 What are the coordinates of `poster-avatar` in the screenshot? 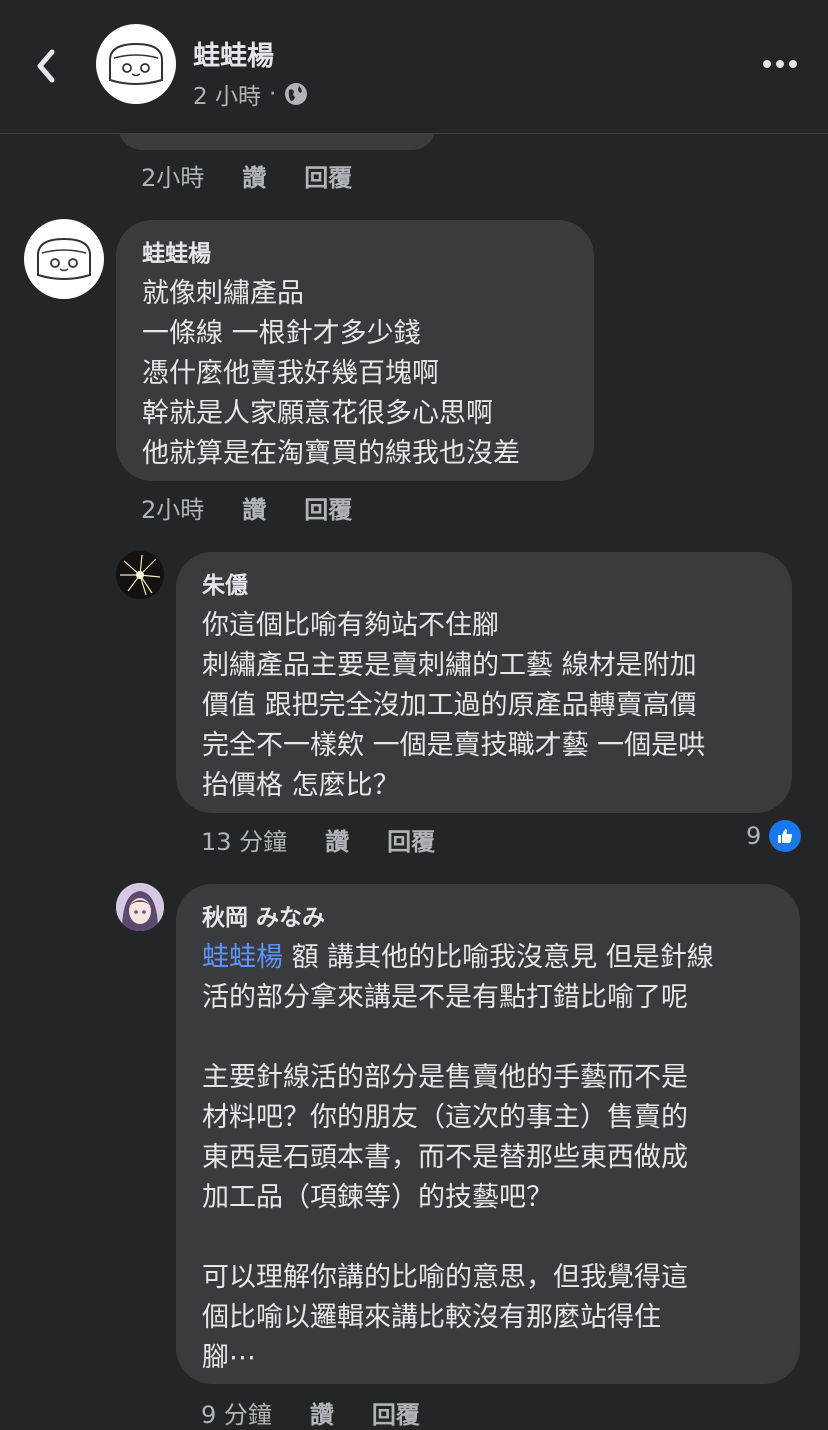 It's located at (136, 64).